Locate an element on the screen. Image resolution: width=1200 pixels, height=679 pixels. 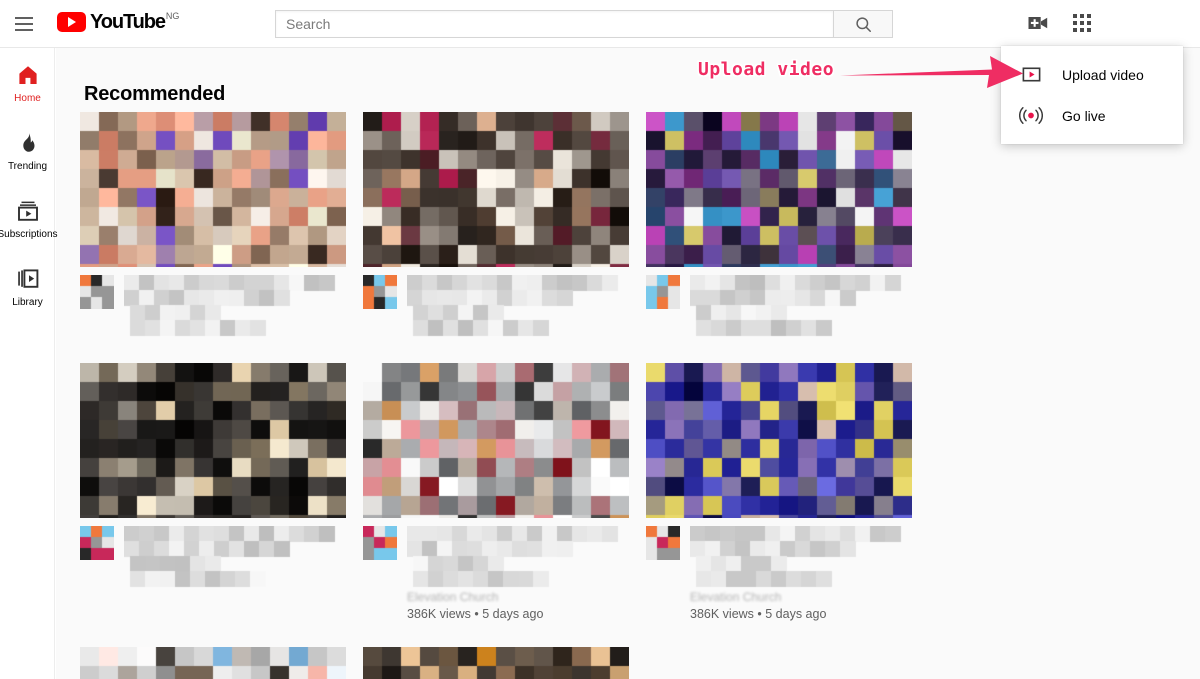
hamburger-menu-icon is located at coordinates (24, 24).